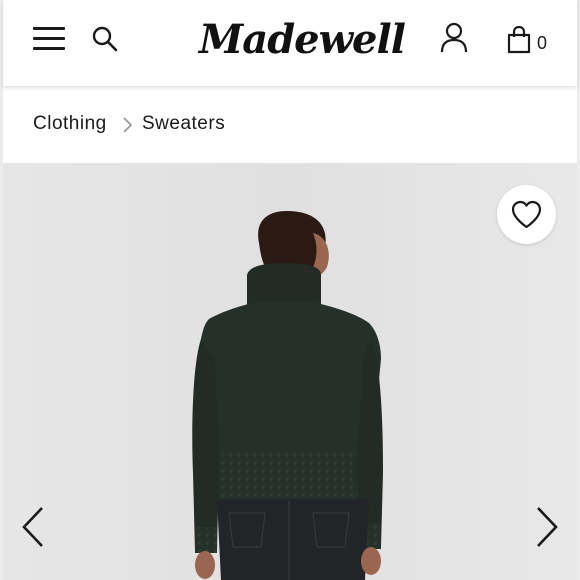 The height and width of the screenshot is (580, 580). What do you see at coordinates (183, 124) in the screenshot?
I see `breadcrumb-item-sweaters: Sweaters` at bounding box center [183, 124].